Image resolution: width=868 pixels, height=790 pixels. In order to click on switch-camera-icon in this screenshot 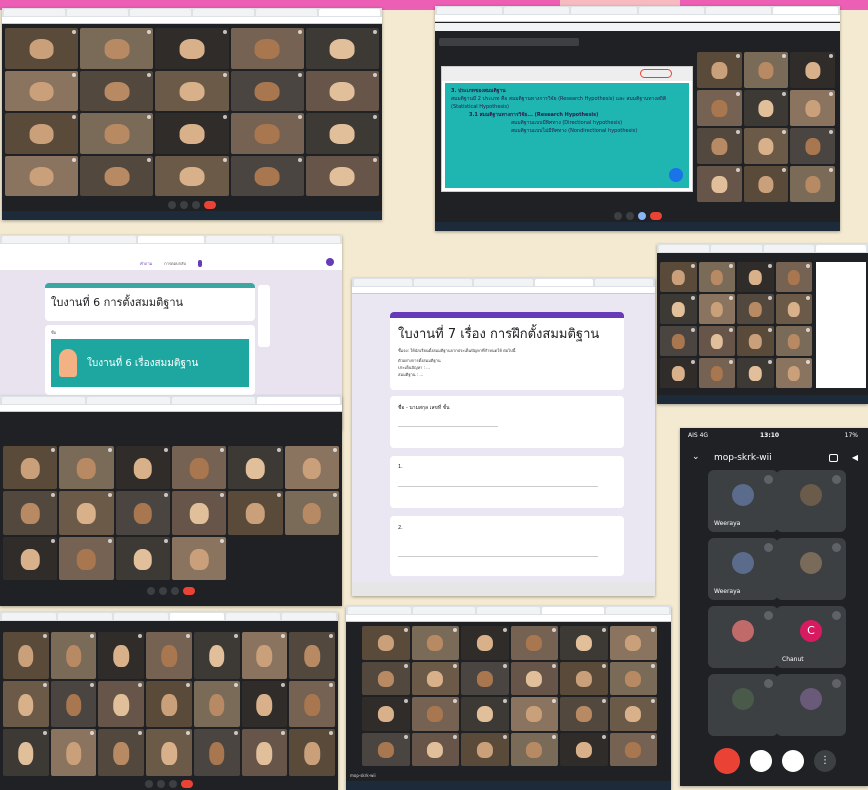, I will do `click(833, 458)`.